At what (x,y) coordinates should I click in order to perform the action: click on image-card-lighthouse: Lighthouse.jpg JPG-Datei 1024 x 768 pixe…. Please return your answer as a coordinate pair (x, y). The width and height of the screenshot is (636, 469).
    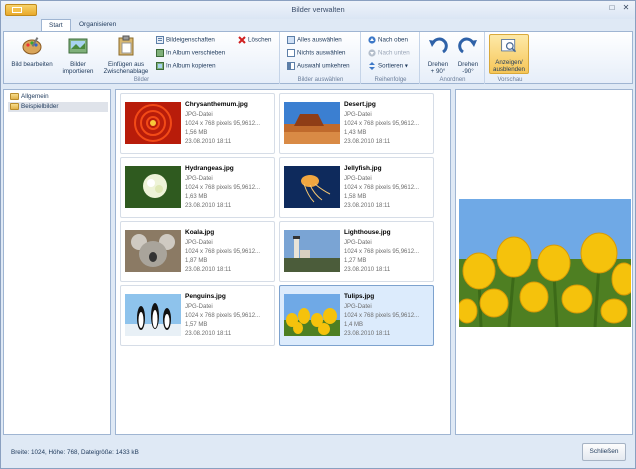
    Looking at the image, I should click on (356, 251).